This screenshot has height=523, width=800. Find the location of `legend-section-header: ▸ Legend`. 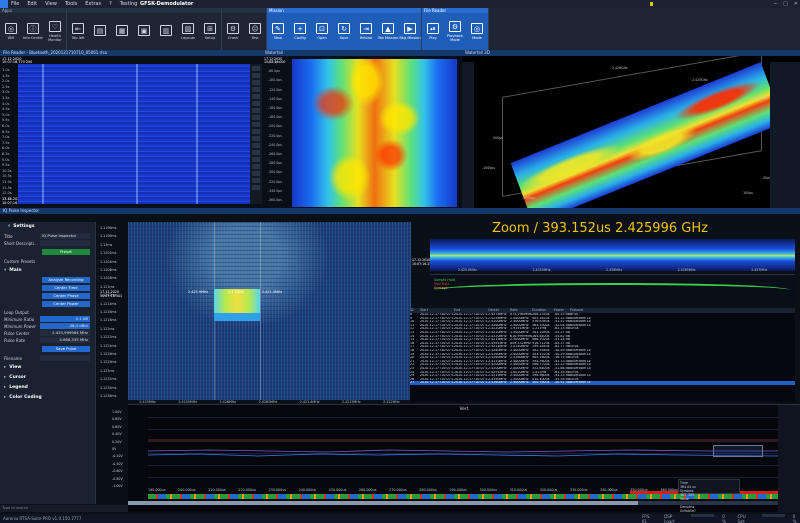

legend-section-header: ▸ Legend is located at coordinates (16, 387).